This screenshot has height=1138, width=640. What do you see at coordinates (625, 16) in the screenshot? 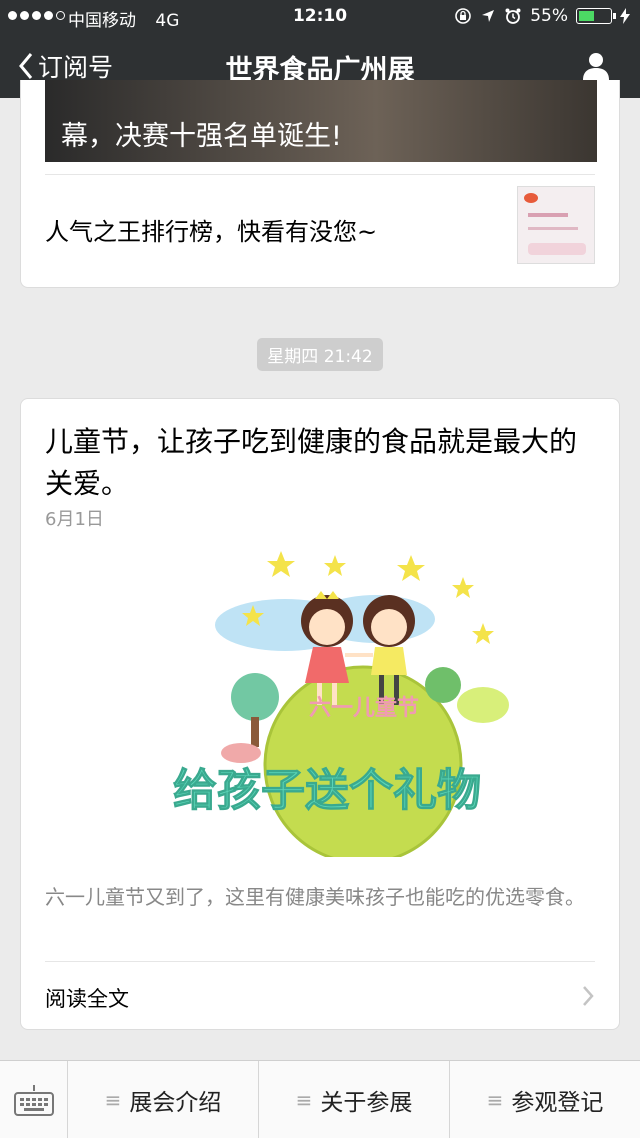
I see `charging-icon` at bounding box center [625, 16].